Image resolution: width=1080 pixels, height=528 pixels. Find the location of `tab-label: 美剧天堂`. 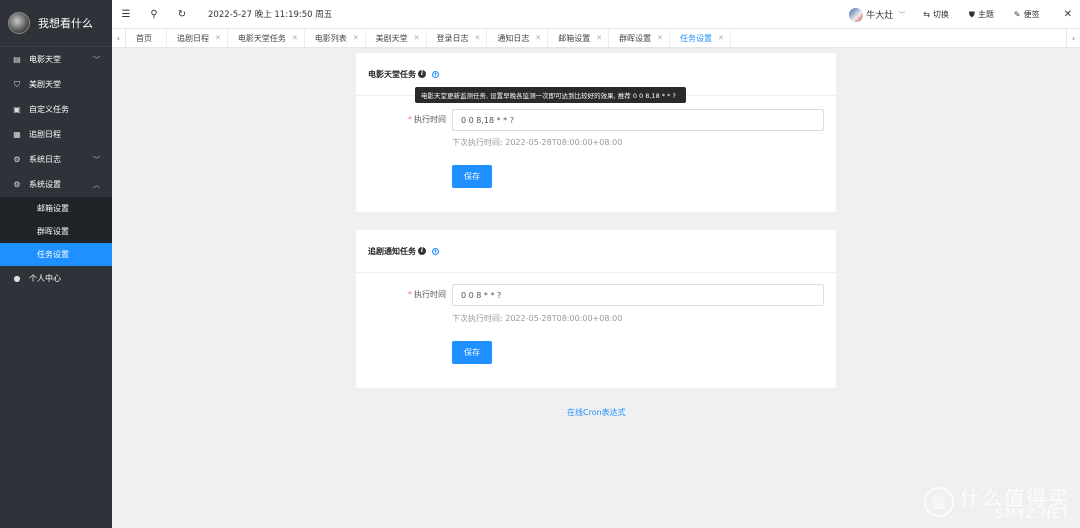

tab-label: 美剧天堂 is located at coordinates (391, 38).